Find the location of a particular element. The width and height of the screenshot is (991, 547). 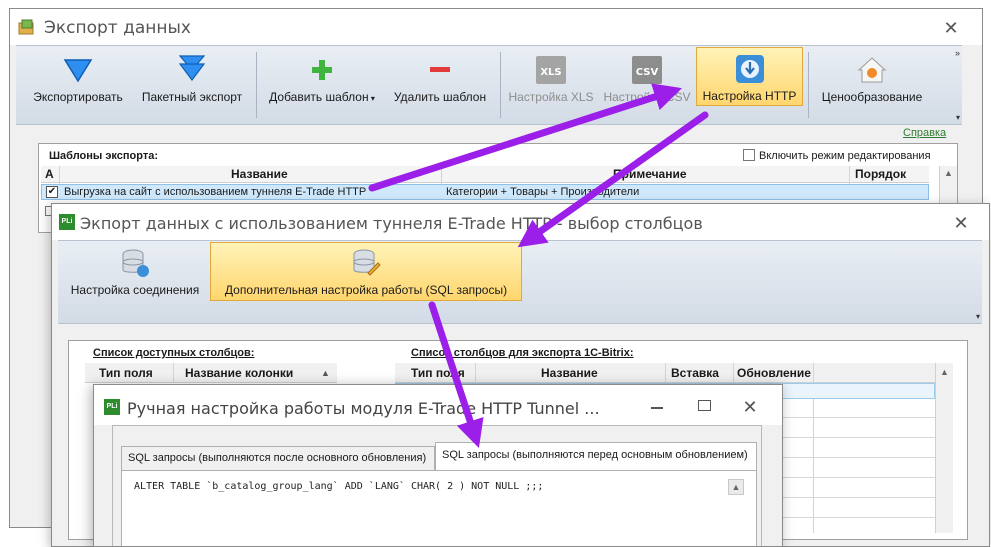

add-template-button: Добавить шаблон ▾ is located at coordinates (322, 79).